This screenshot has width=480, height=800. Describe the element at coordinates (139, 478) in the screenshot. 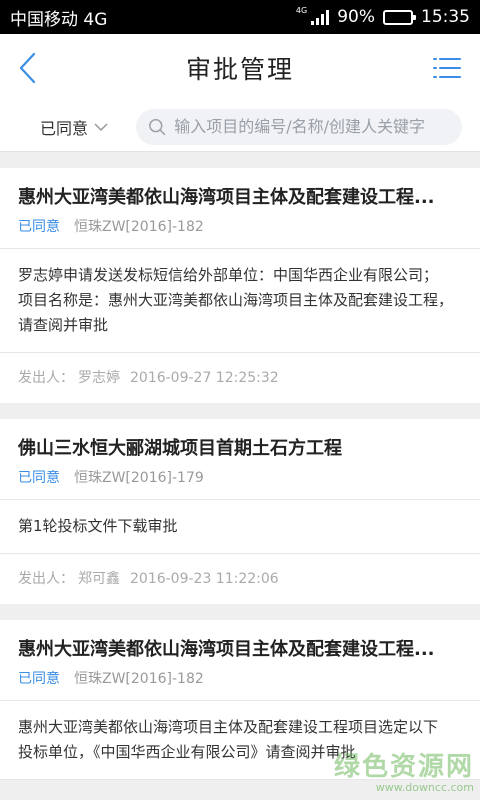

I see `project-code: 恒珠ZW[2016]-179` at that location.